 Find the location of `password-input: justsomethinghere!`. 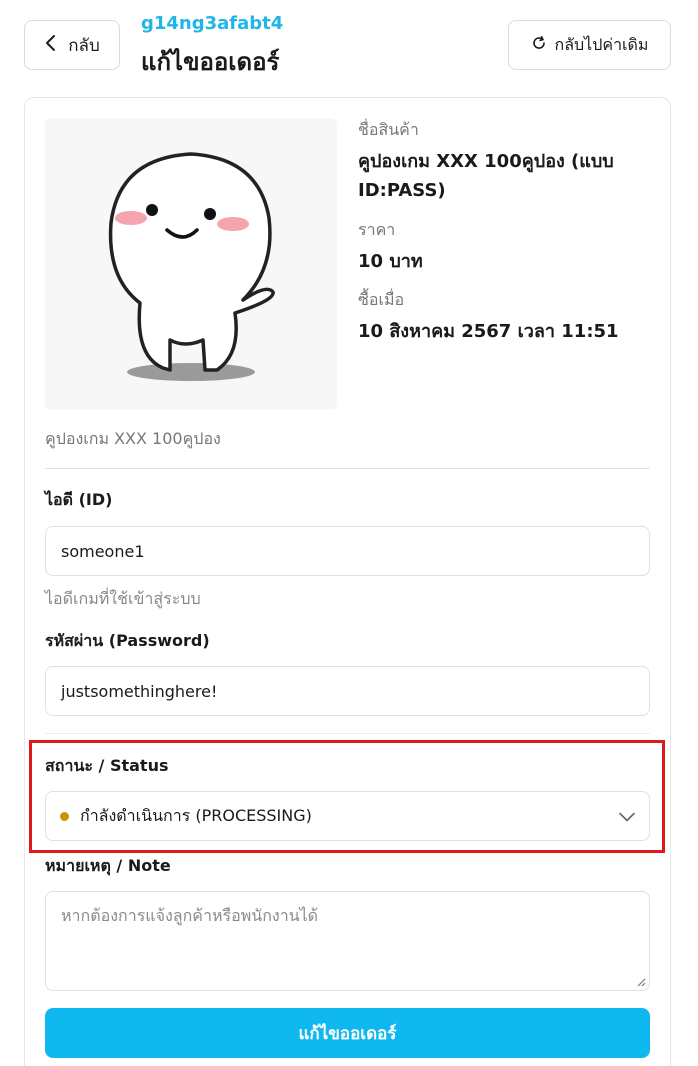

password-input: justsomethinghere! is located at coordinates (347, 691).